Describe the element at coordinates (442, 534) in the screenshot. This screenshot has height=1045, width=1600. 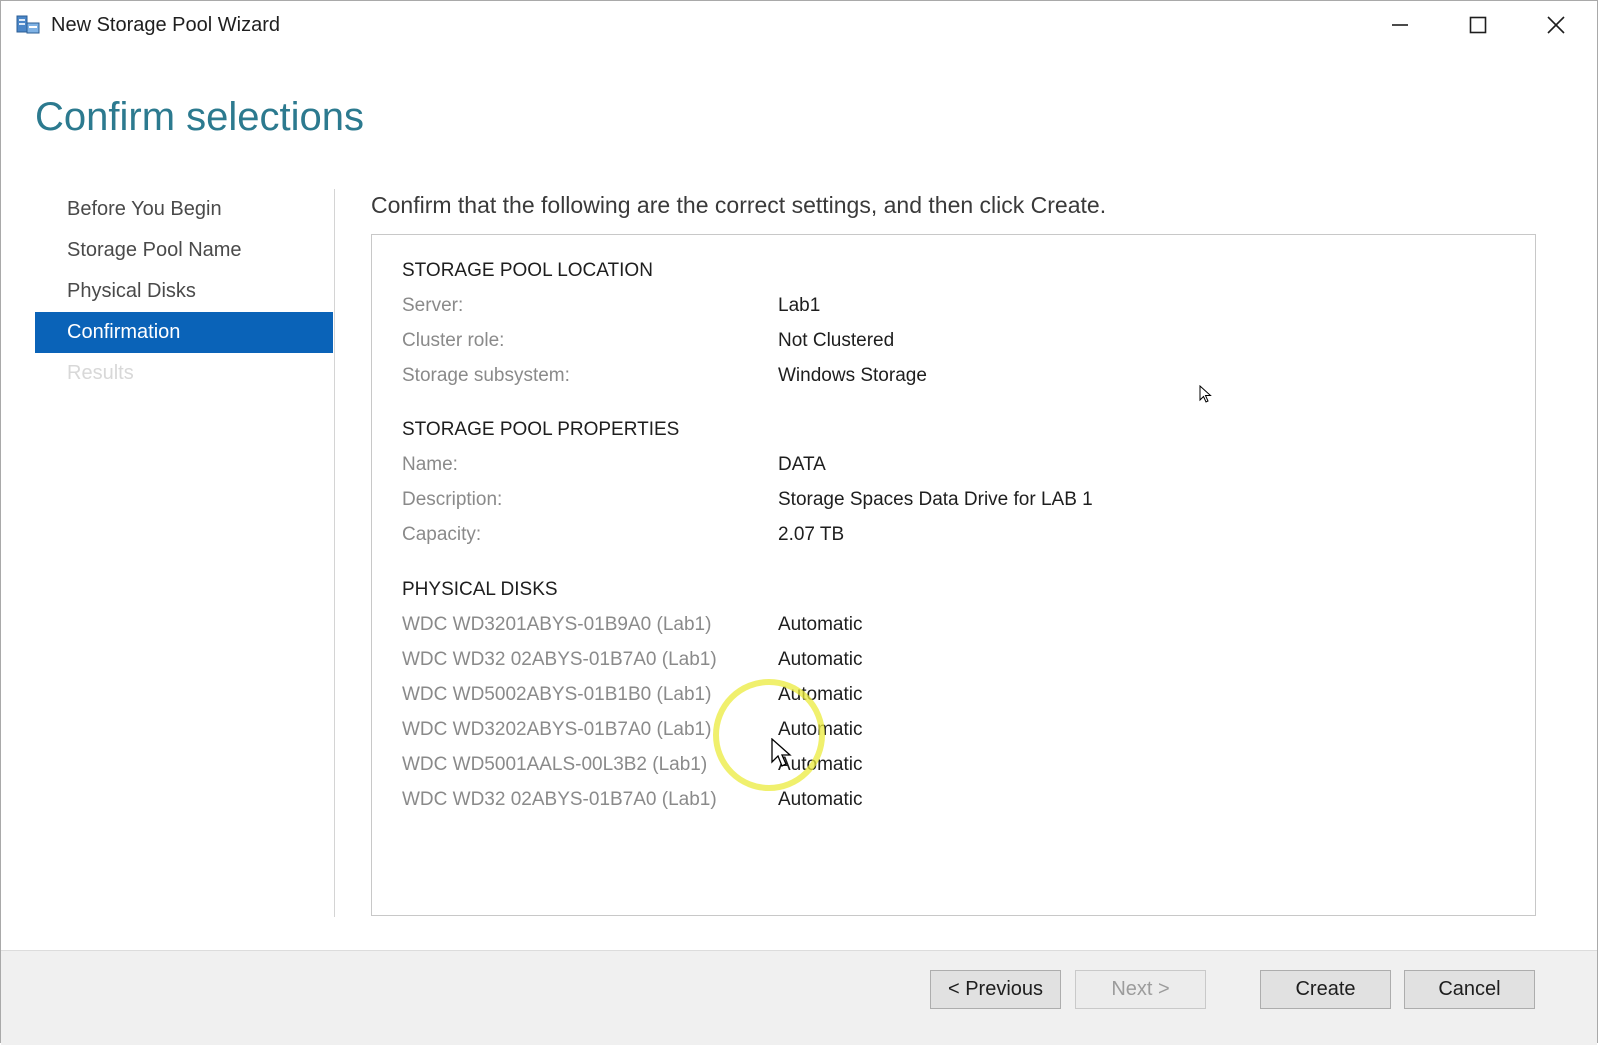
I see `row-label: Capacity:` at that location.